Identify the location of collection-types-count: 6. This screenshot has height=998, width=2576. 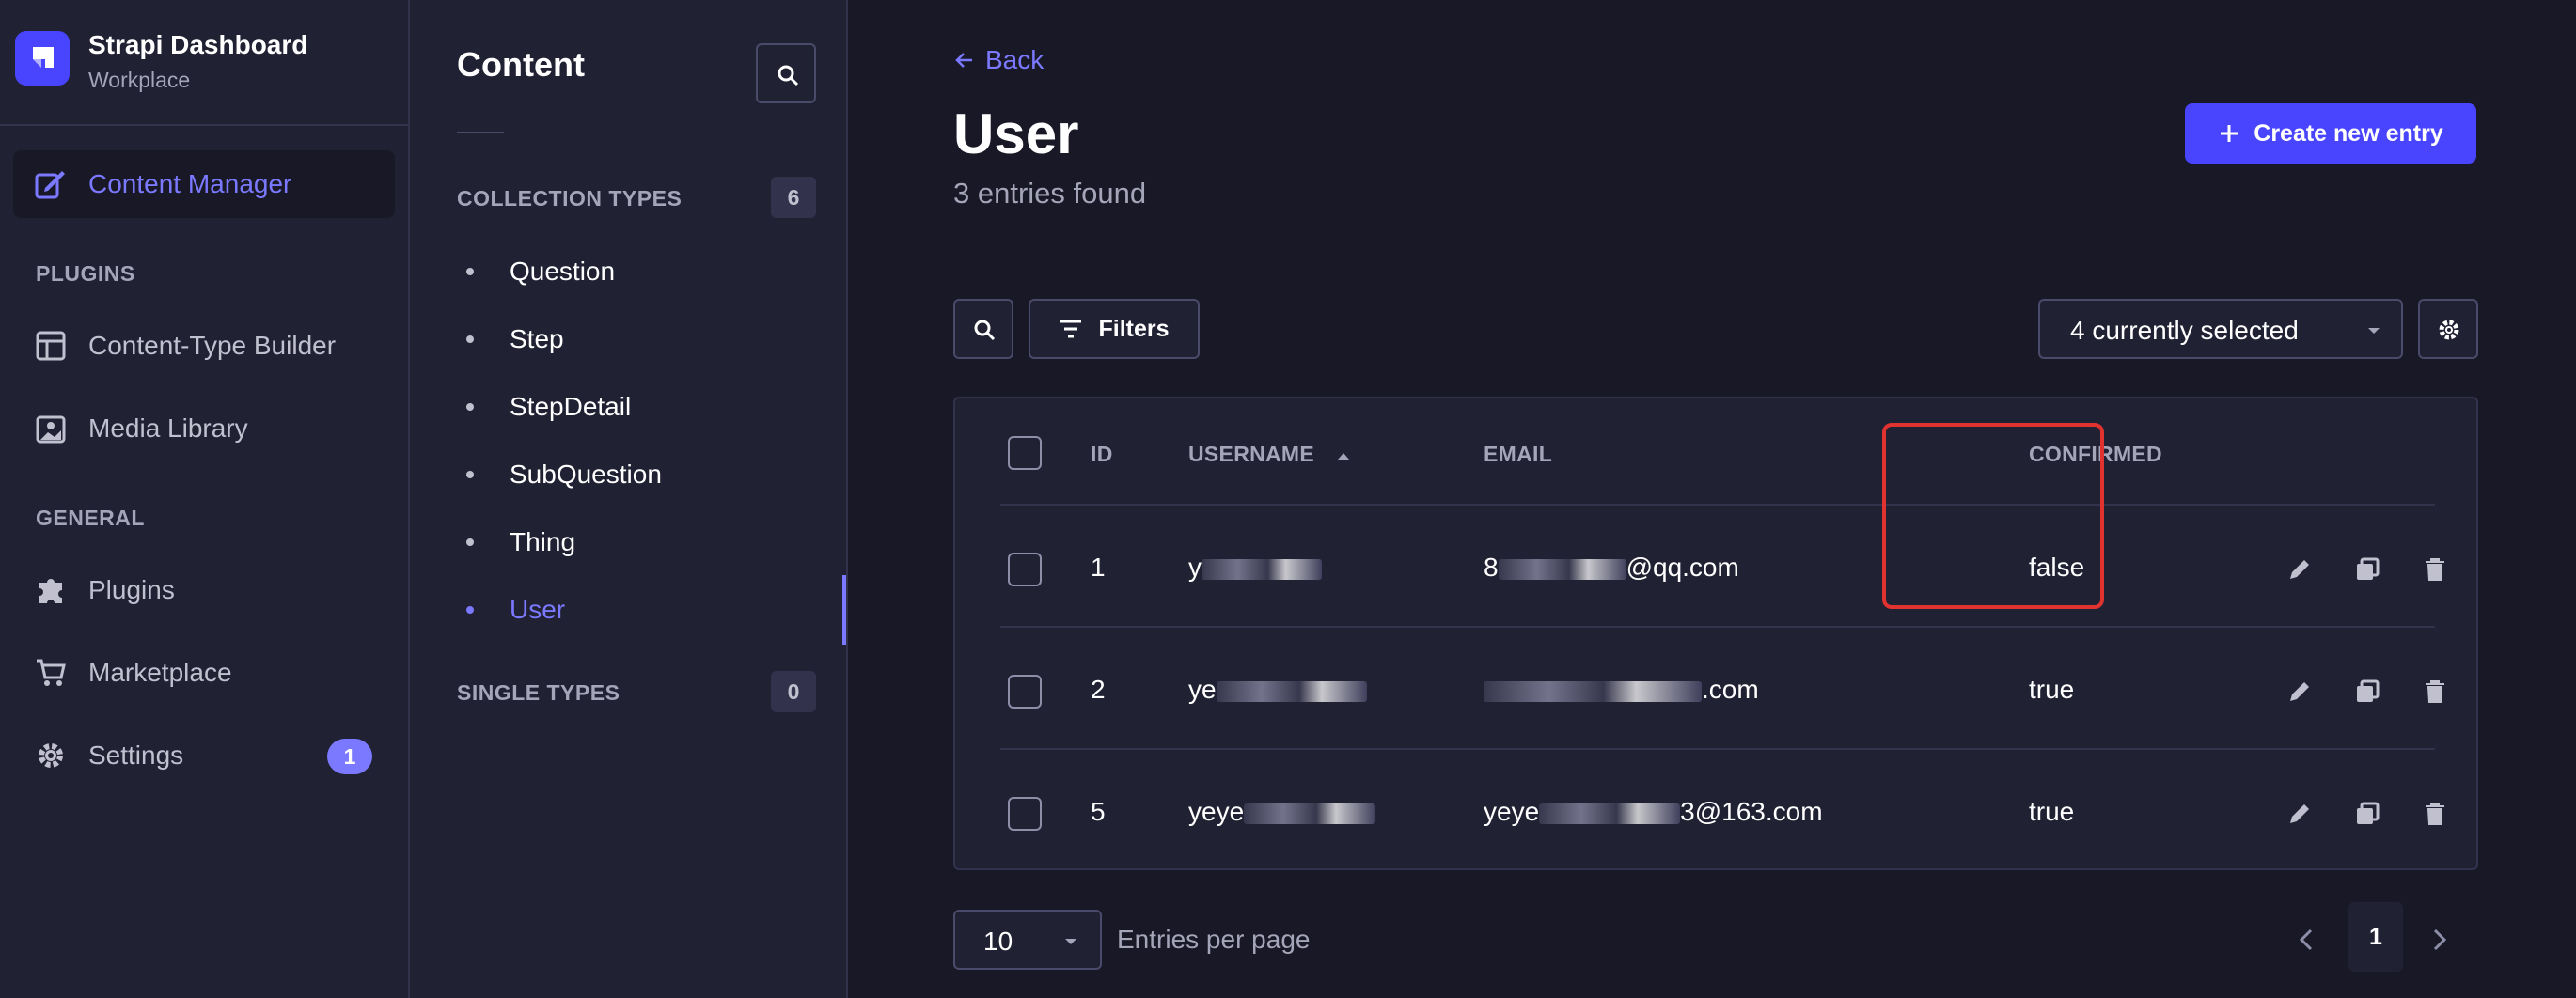
(794, 198).